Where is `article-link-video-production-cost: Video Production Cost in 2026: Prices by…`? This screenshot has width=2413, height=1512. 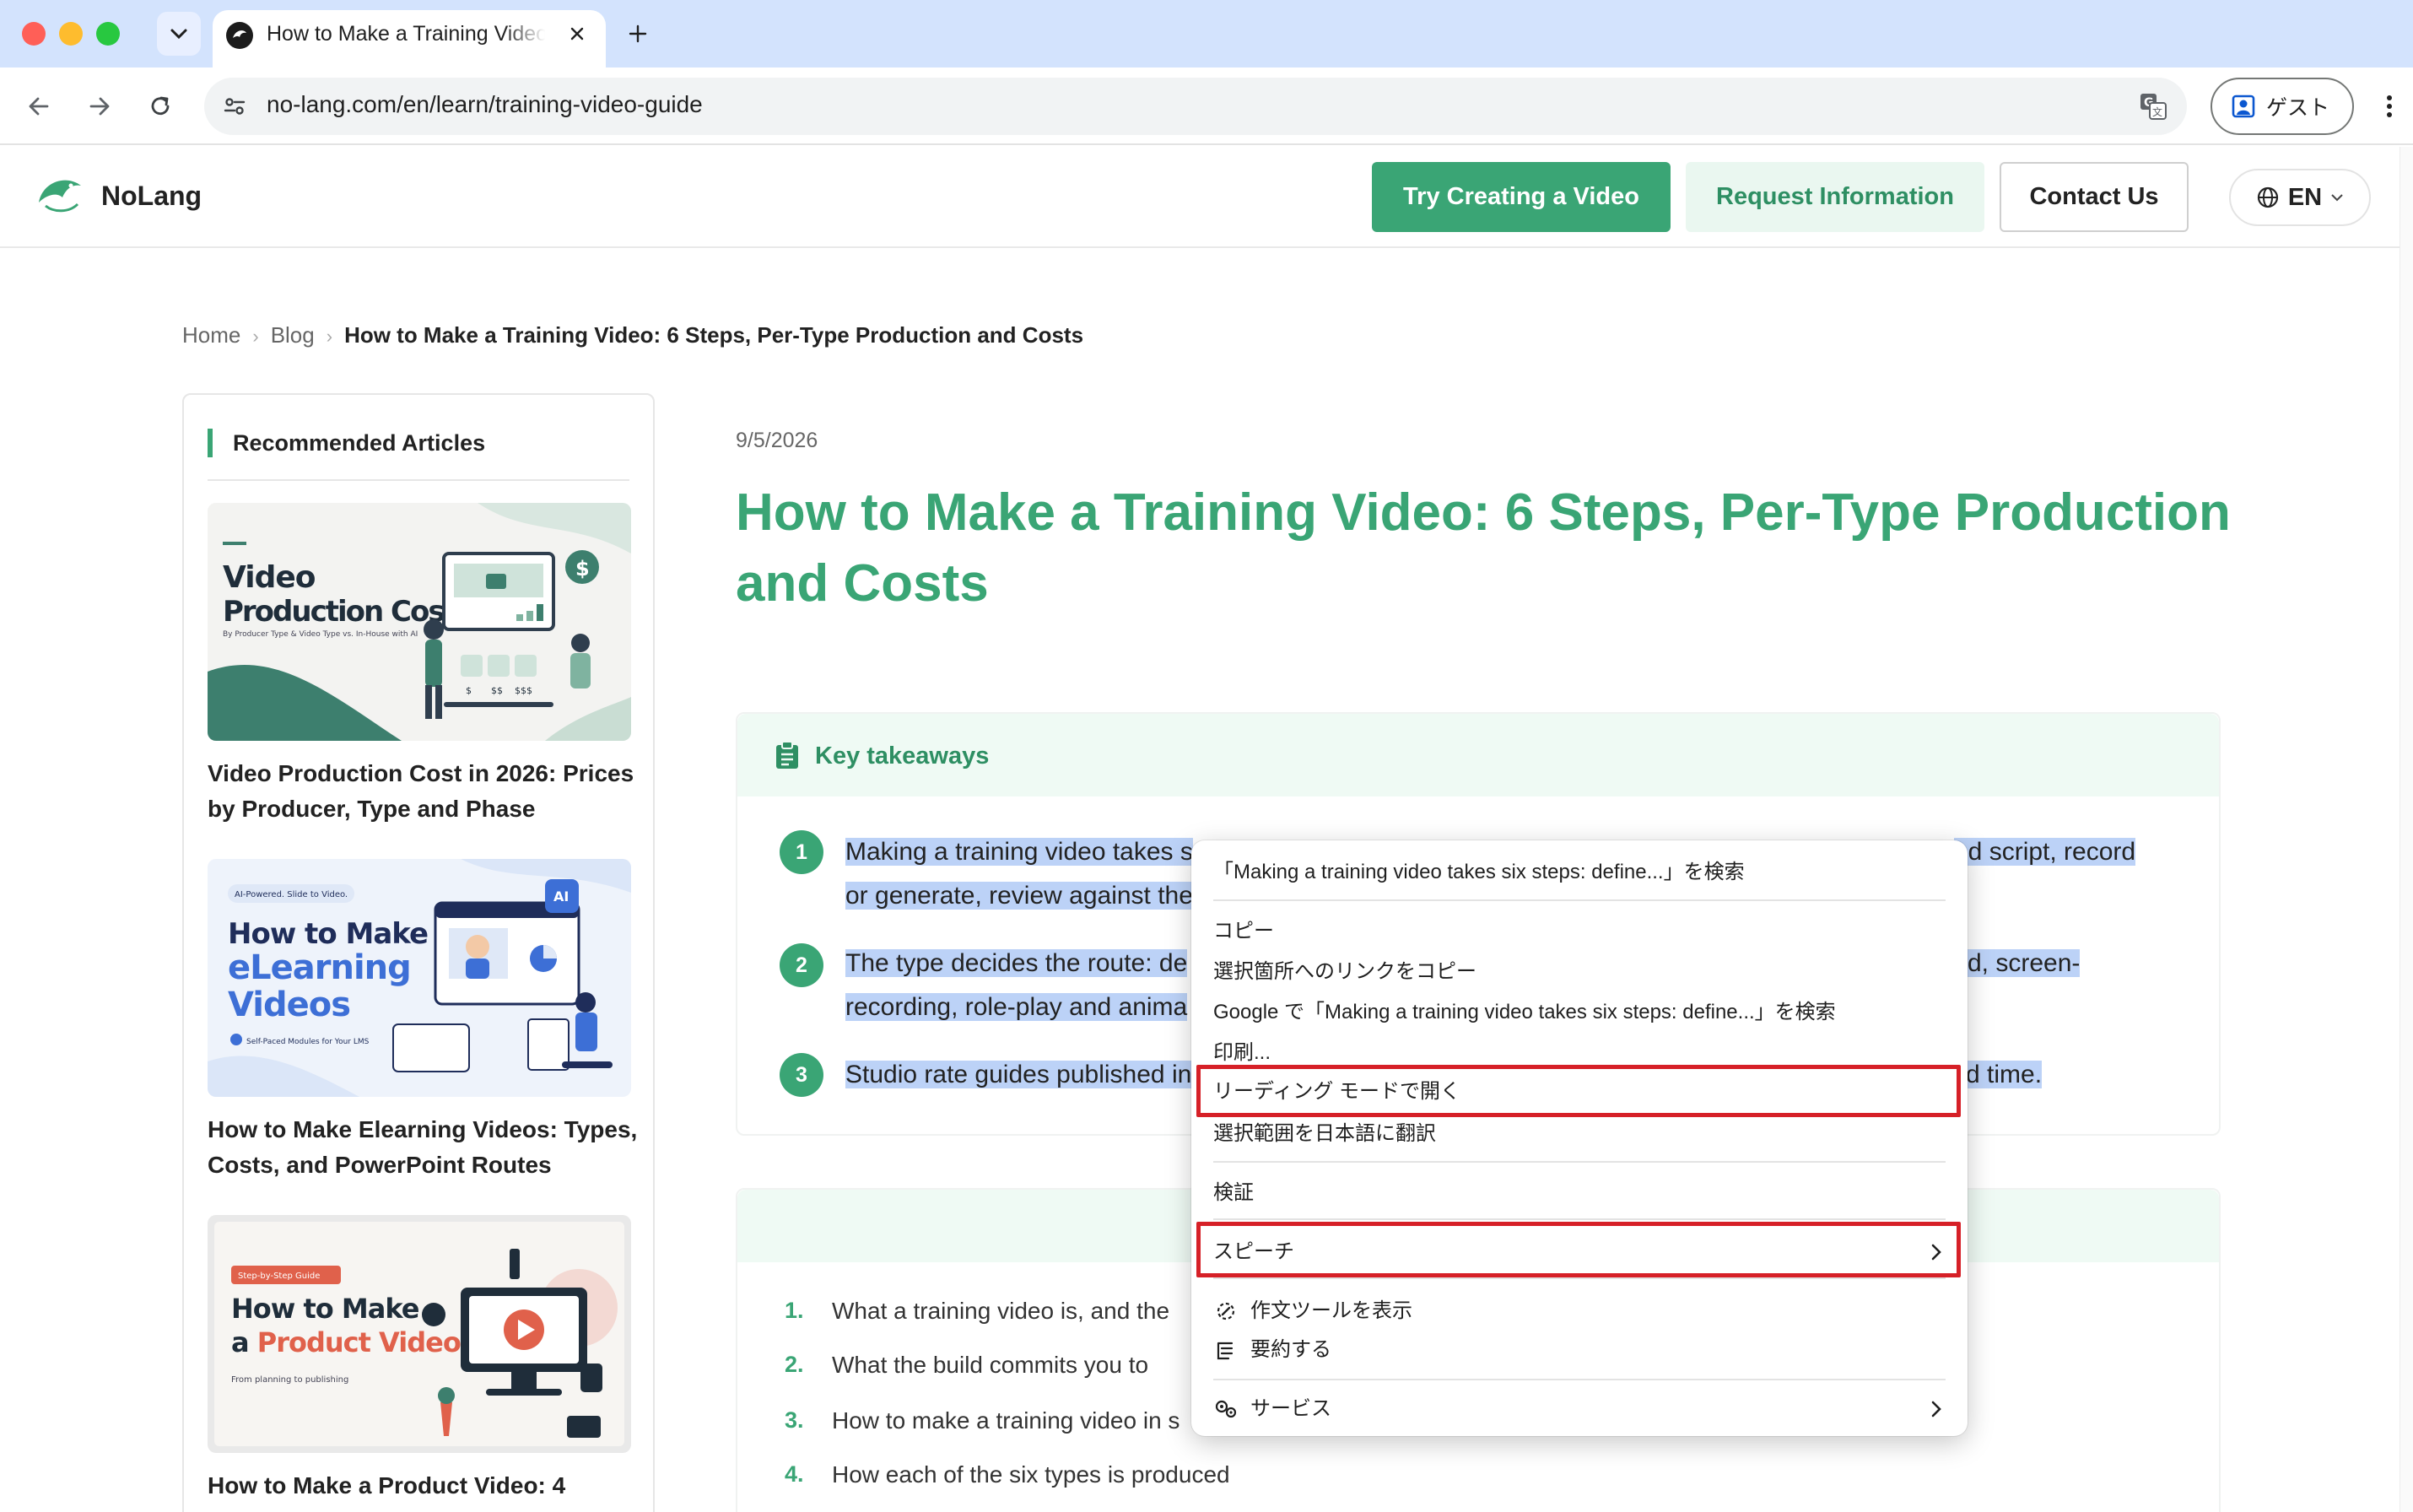
article-link-video-production-cost: Video Production Cost in 2026: Prices by… is located at coordinates (423, 791).